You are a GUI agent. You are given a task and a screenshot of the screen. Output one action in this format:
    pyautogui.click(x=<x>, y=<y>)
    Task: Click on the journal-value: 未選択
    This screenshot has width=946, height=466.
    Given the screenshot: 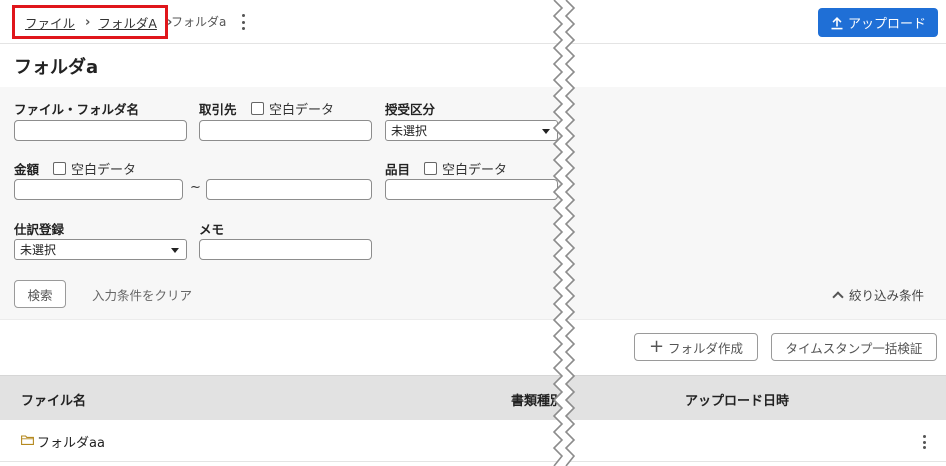 What is the action you would take?
    pyautogui.click(x=38, y=250)
    